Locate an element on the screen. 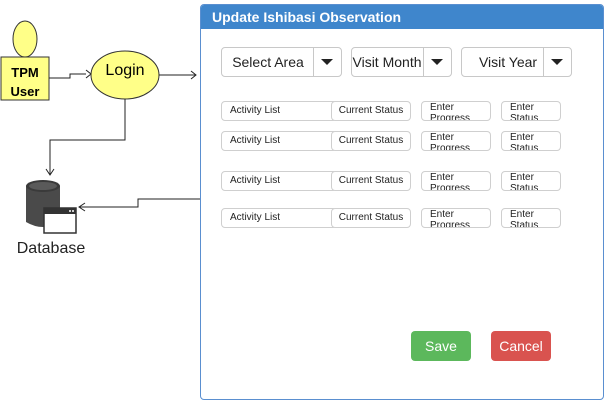  login-label: Login is located at coordinates (125, 70).